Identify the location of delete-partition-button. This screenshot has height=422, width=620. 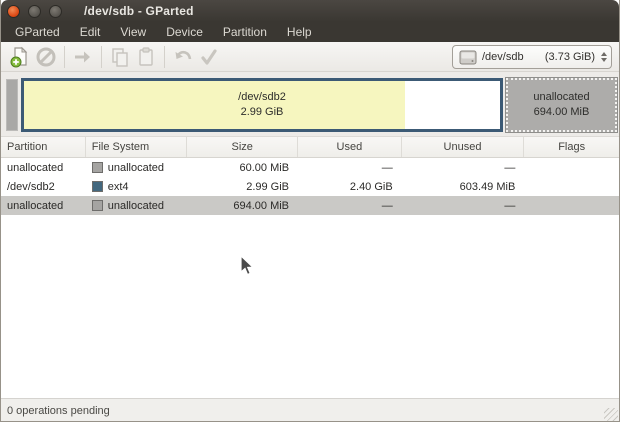
(46, 57).